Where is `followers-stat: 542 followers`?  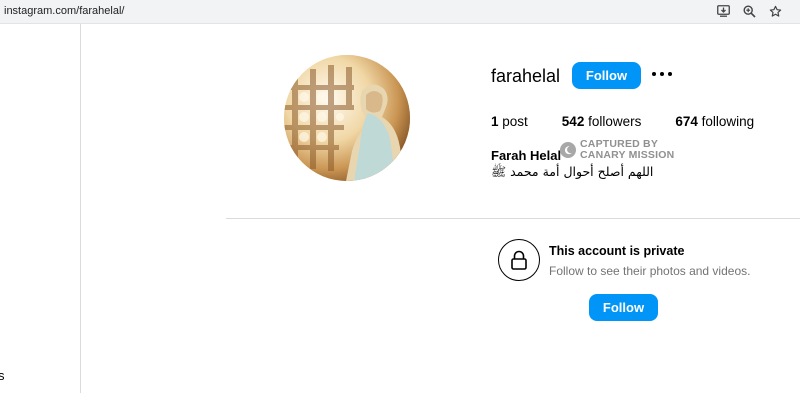 followers-stat: 542 followers is located at coordinates (602, 121).